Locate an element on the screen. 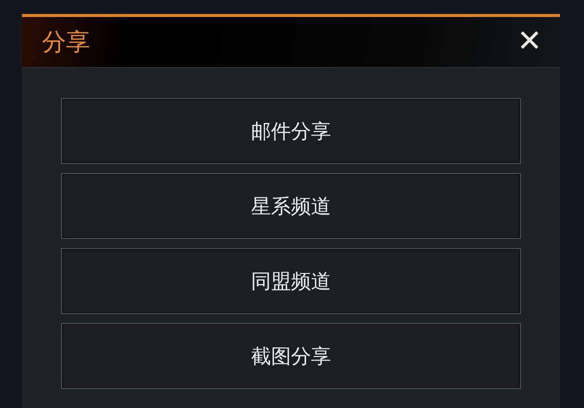 The height and width of the screenshot is (408, 584). share-option-button: 截图分享 is located at coordinates (291, 356).